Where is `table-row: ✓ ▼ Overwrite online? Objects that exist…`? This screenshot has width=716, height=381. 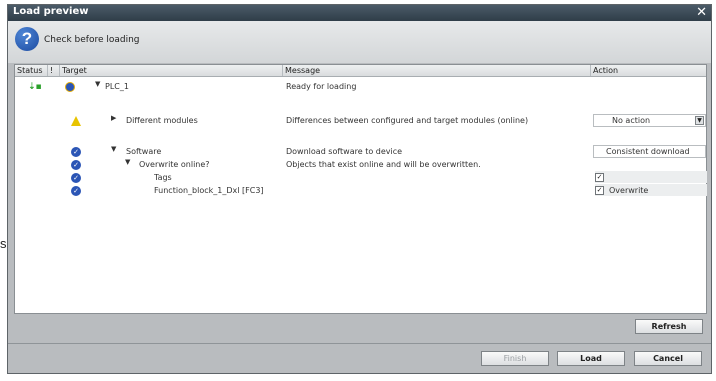 table-row: ✓ ▼ Overwrite online? Objects that exist… is located at coordinates (360, 164).